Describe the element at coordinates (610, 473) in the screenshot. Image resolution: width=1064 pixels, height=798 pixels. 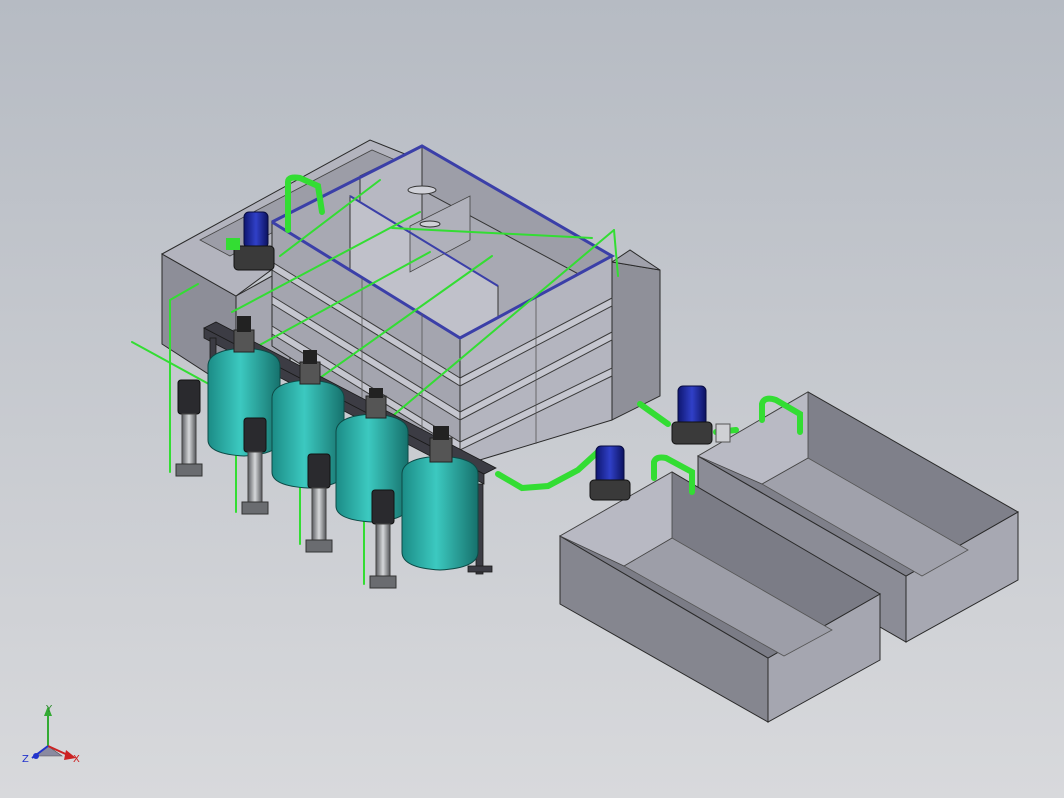
I see `horizontal-pump` at that location.